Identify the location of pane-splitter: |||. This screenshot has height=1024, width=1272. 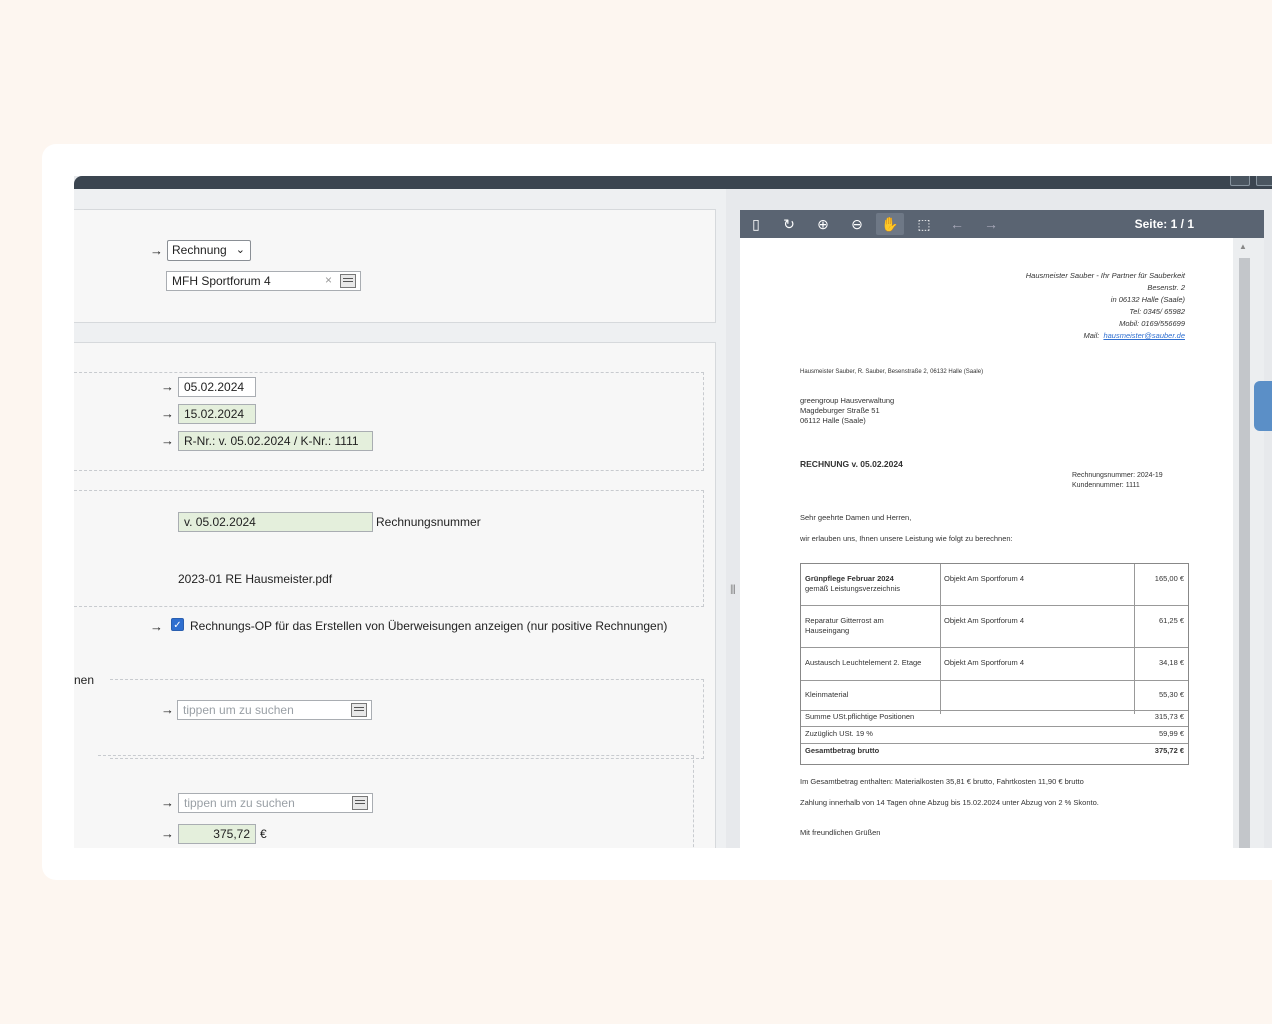
(733, 518).